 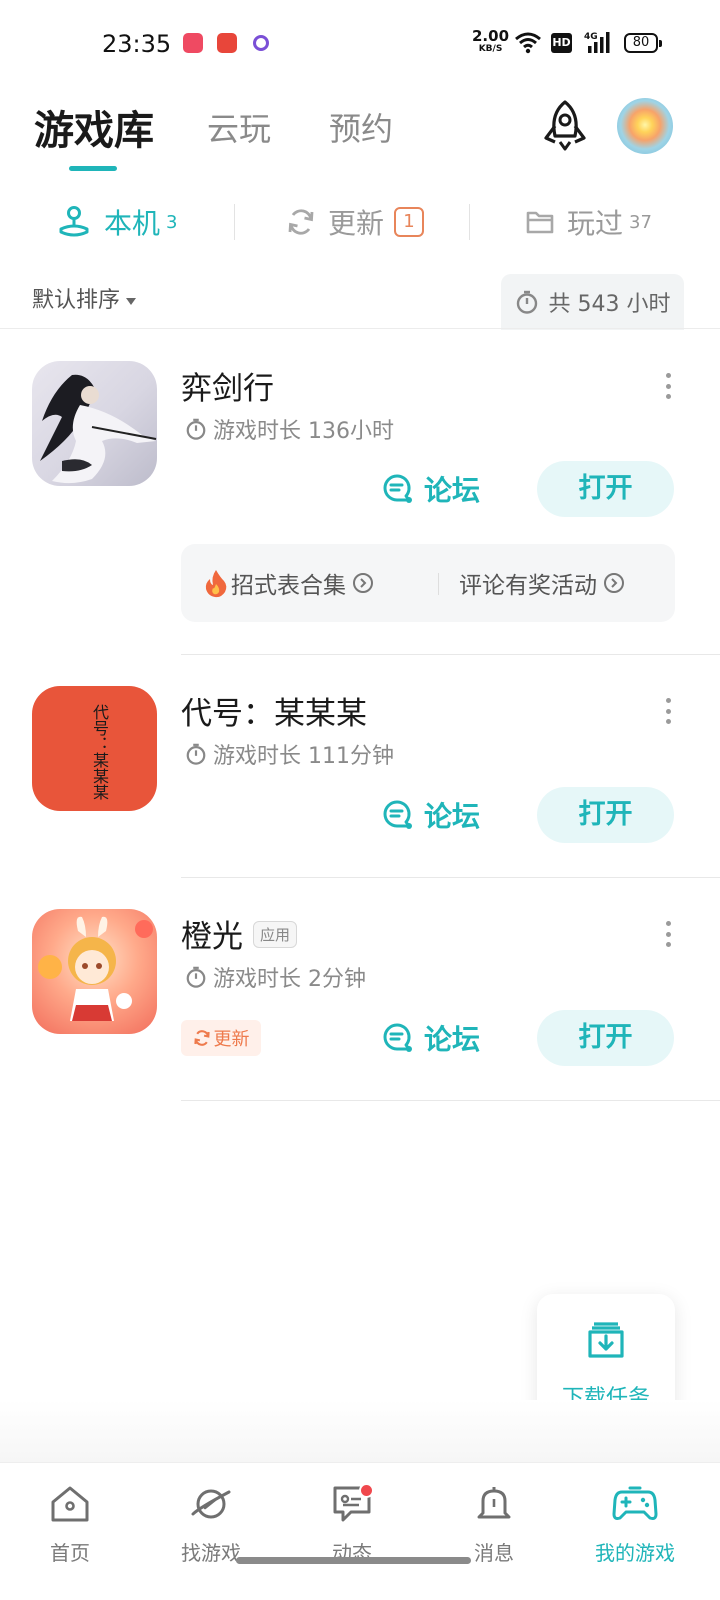 I want to click on game-name: 弈剑行, so click(x=227, y=389).